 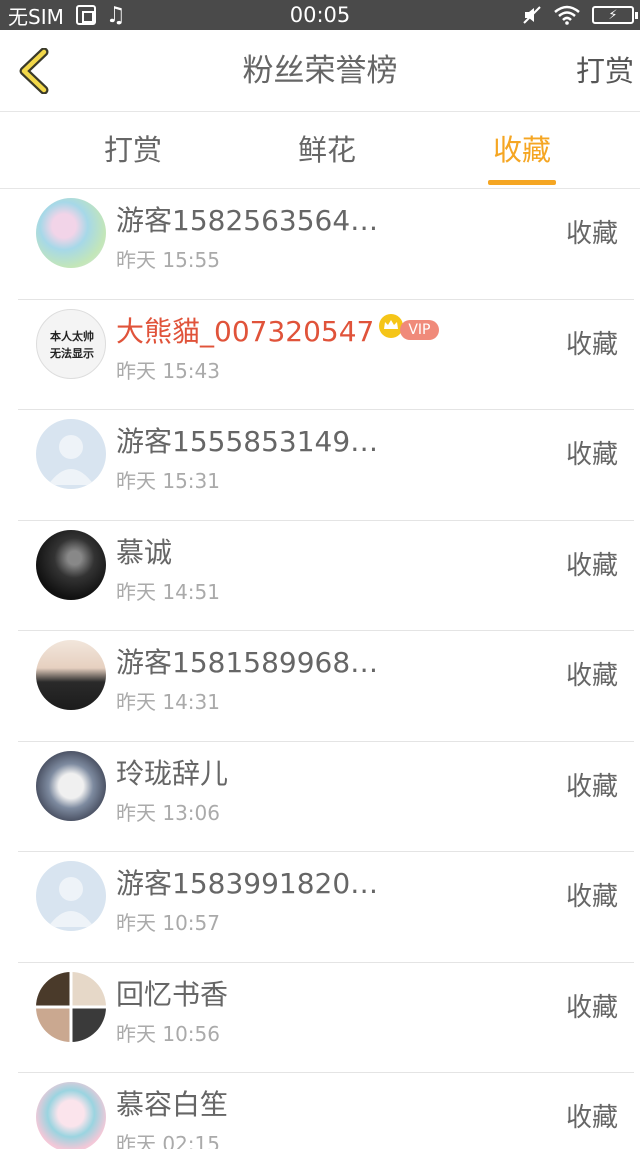 What do you see at coordinates (615, 15) in the screenshot?
I see `battery-charging-icon: ⚡` at bounding box center [615, 15].